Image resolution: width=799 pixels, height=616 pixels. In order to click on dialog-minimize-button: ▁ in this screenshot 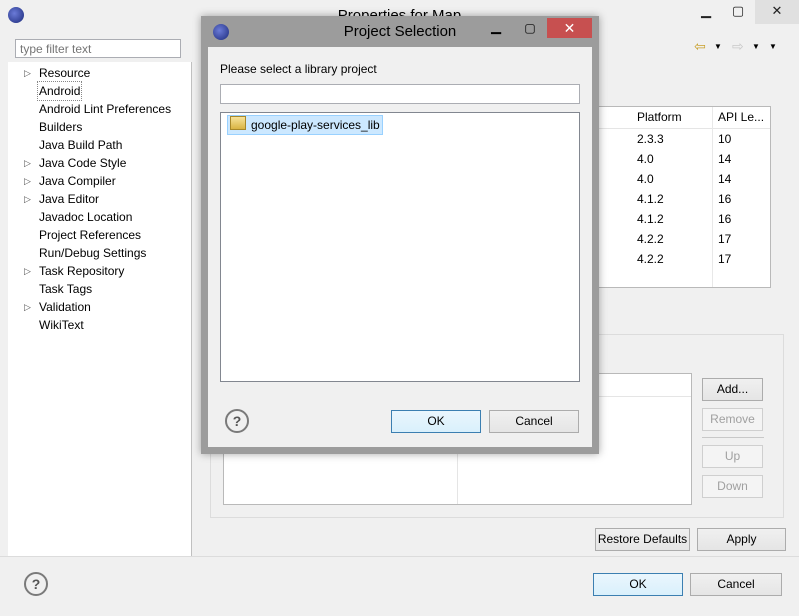, I will do `click(496, 28)`.